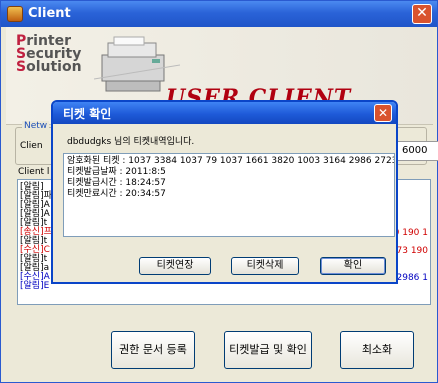 Image resolution: width=438 pixels, height=383 pixels. What do you see at coordinates (268, 350) in the screenshot?
I see `issue-ticket-button: 티켓발급 및 확인` at bounding box center [268, 350].